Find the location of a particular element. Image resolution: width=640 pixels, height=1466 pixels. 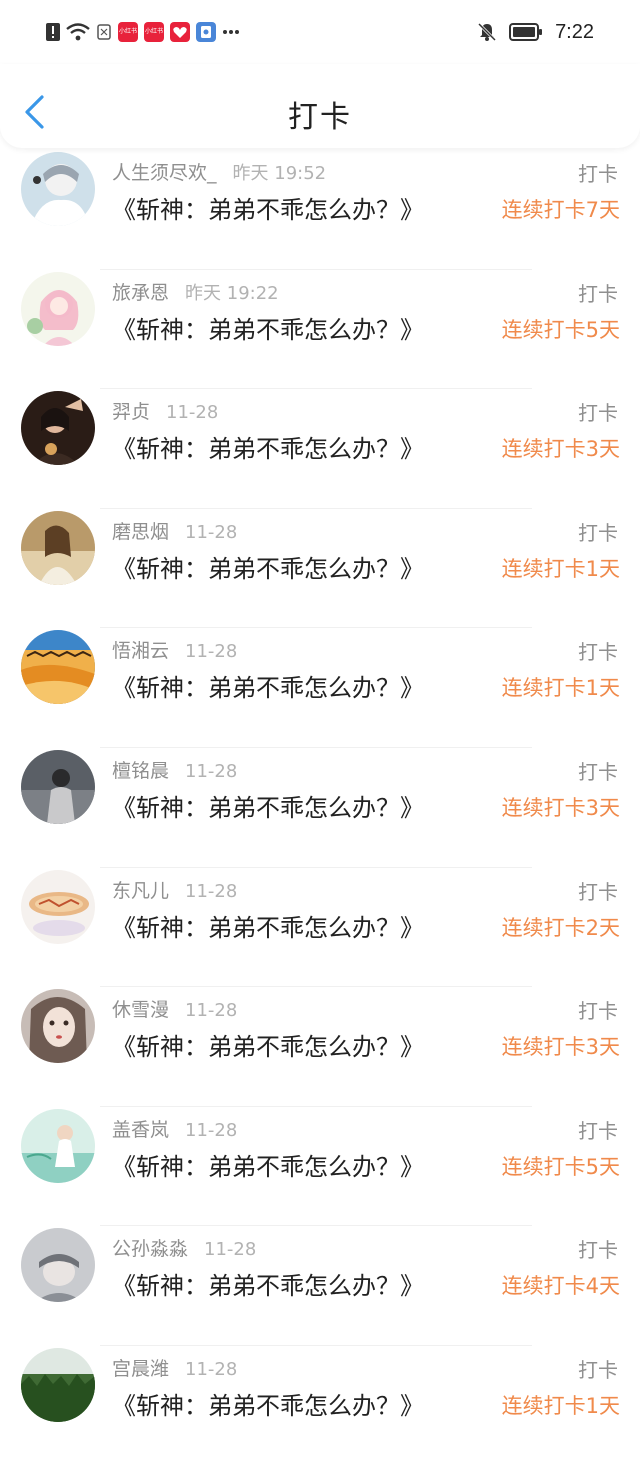

checkin-time: 昨天 19:52 is located at coordinates (279, 173).